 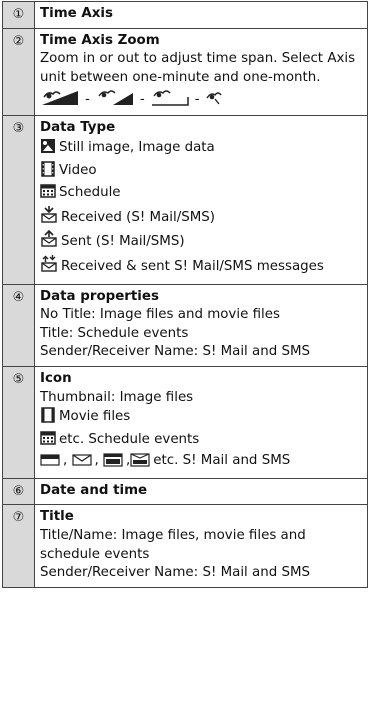 I want to click on row-text: No Title: Image files and movie files, so click(x=160, y=315).